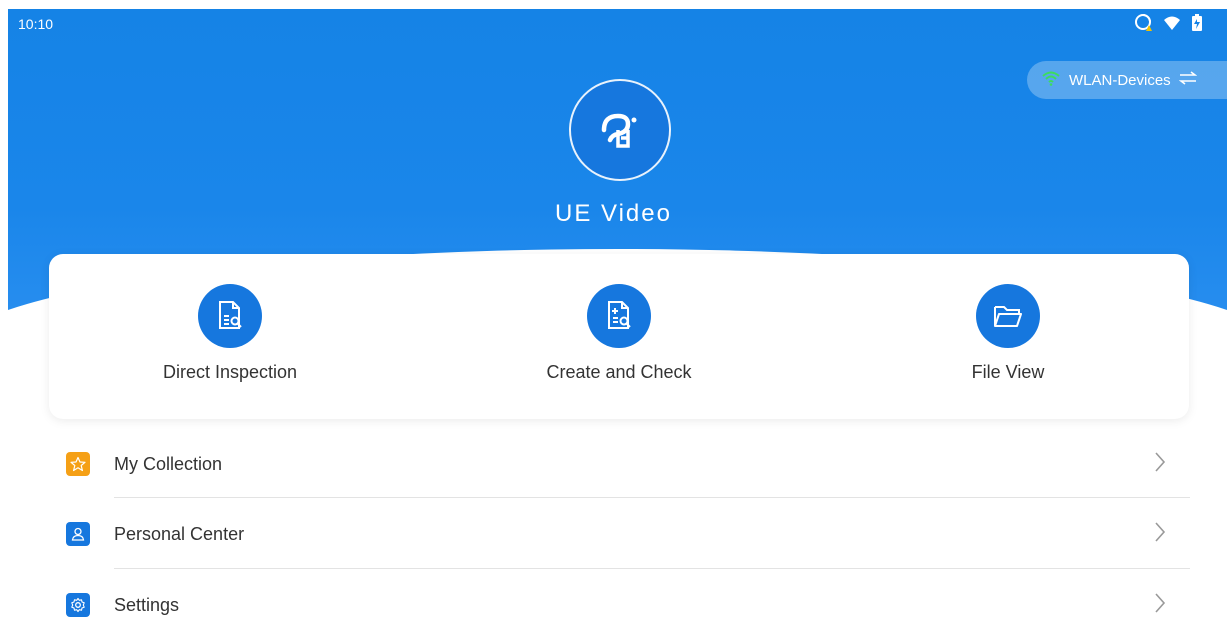 This screenshot has width=1227, height=640. Describe the element at coordinates (613, 213) in the screenshot. I see `app-title: UE Video` at that location.